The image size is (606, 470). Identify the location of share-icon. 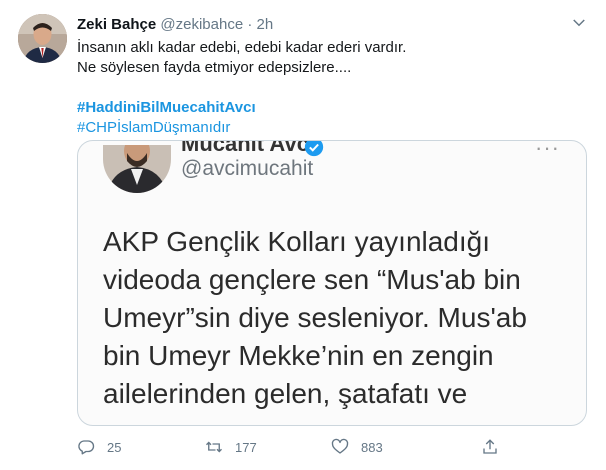
(490, 446).